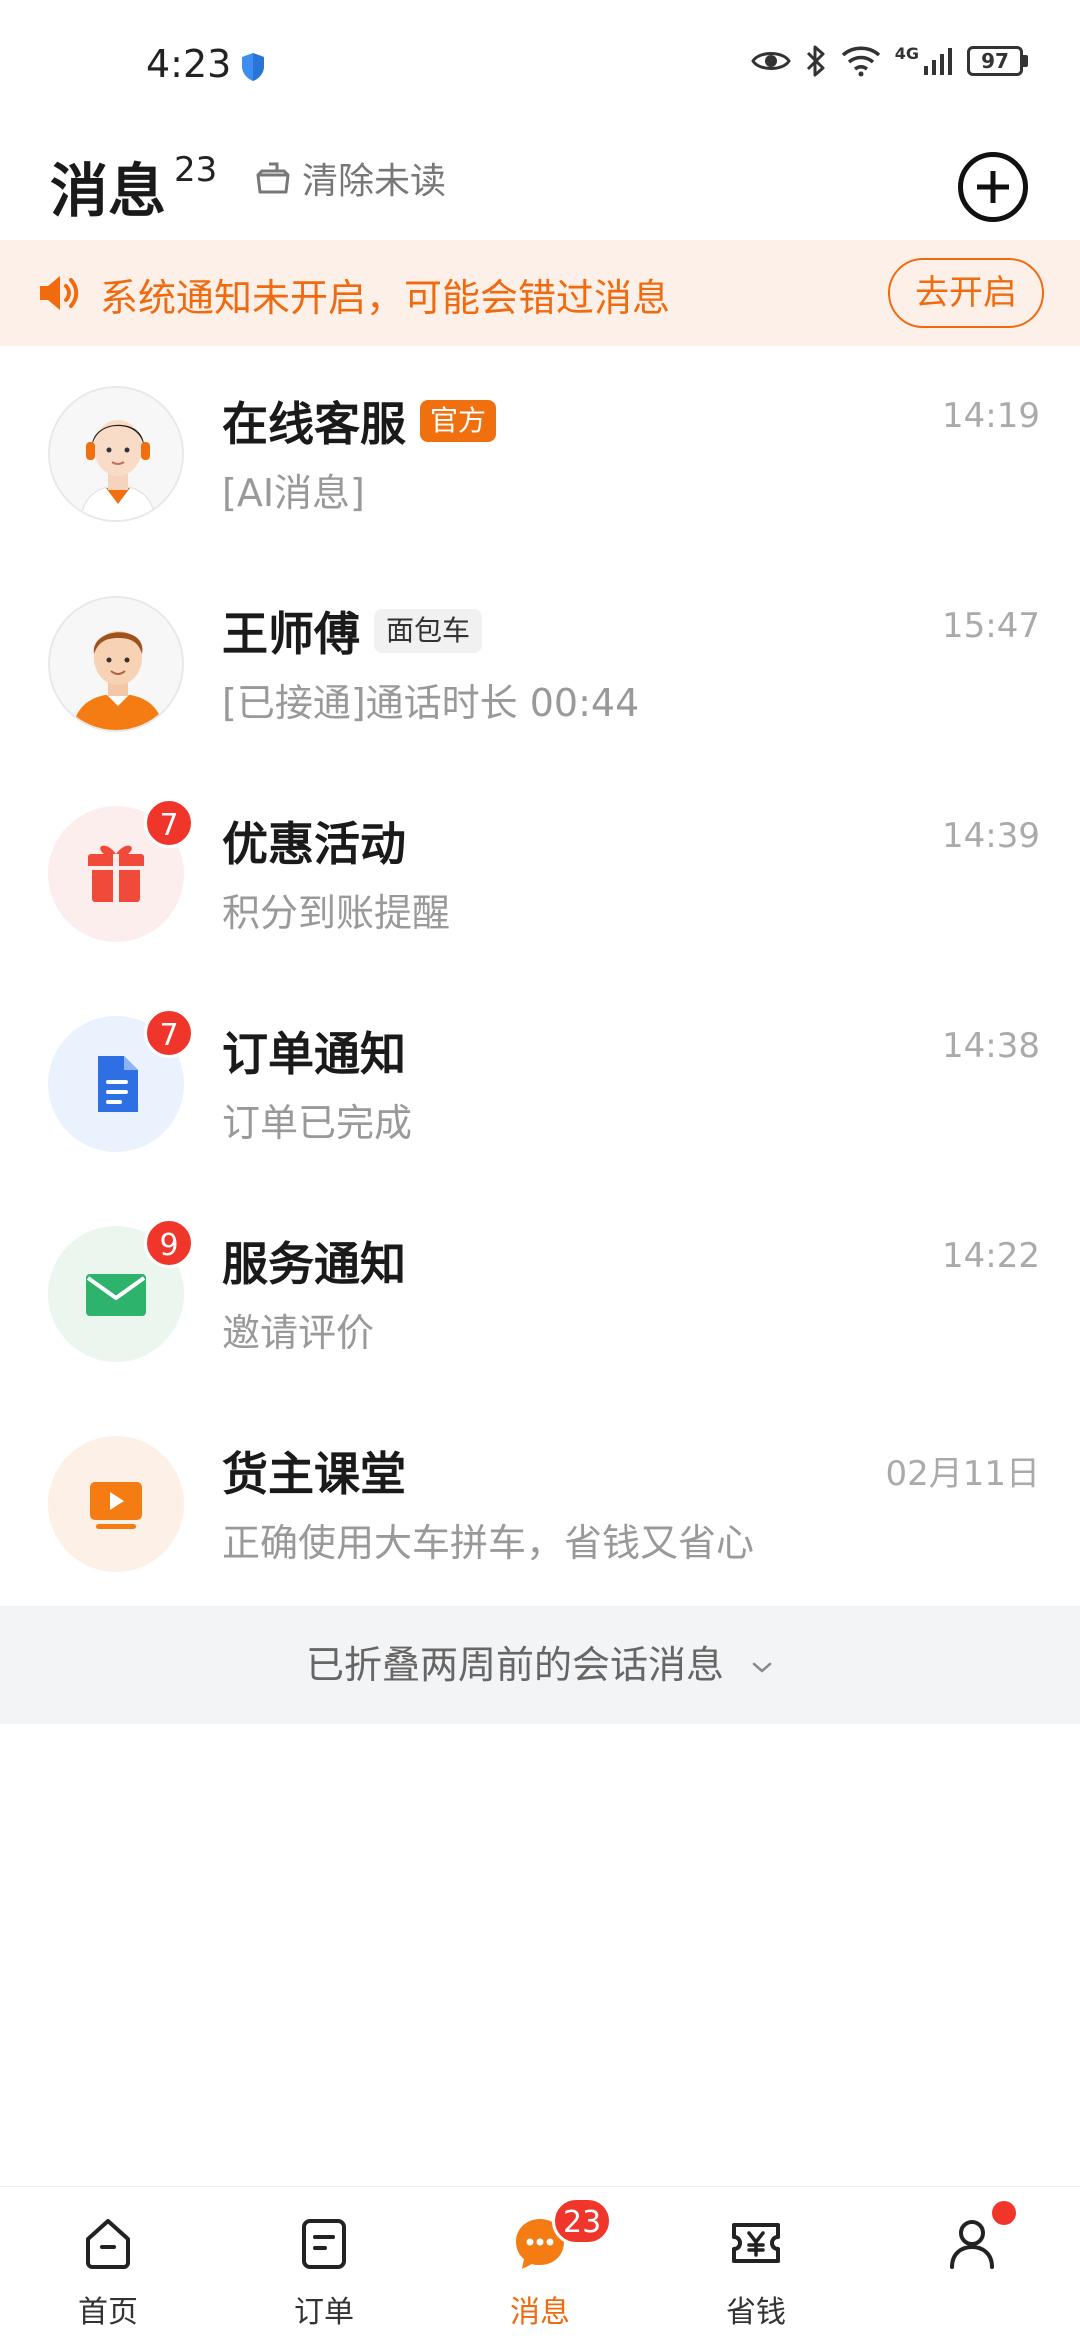 Image resolution: width=1080 pixels, height=2340 pixels. Describe the element at coordinates (991, 1046) in the screenshot. I see `conversation-time: 14:38` at that location.